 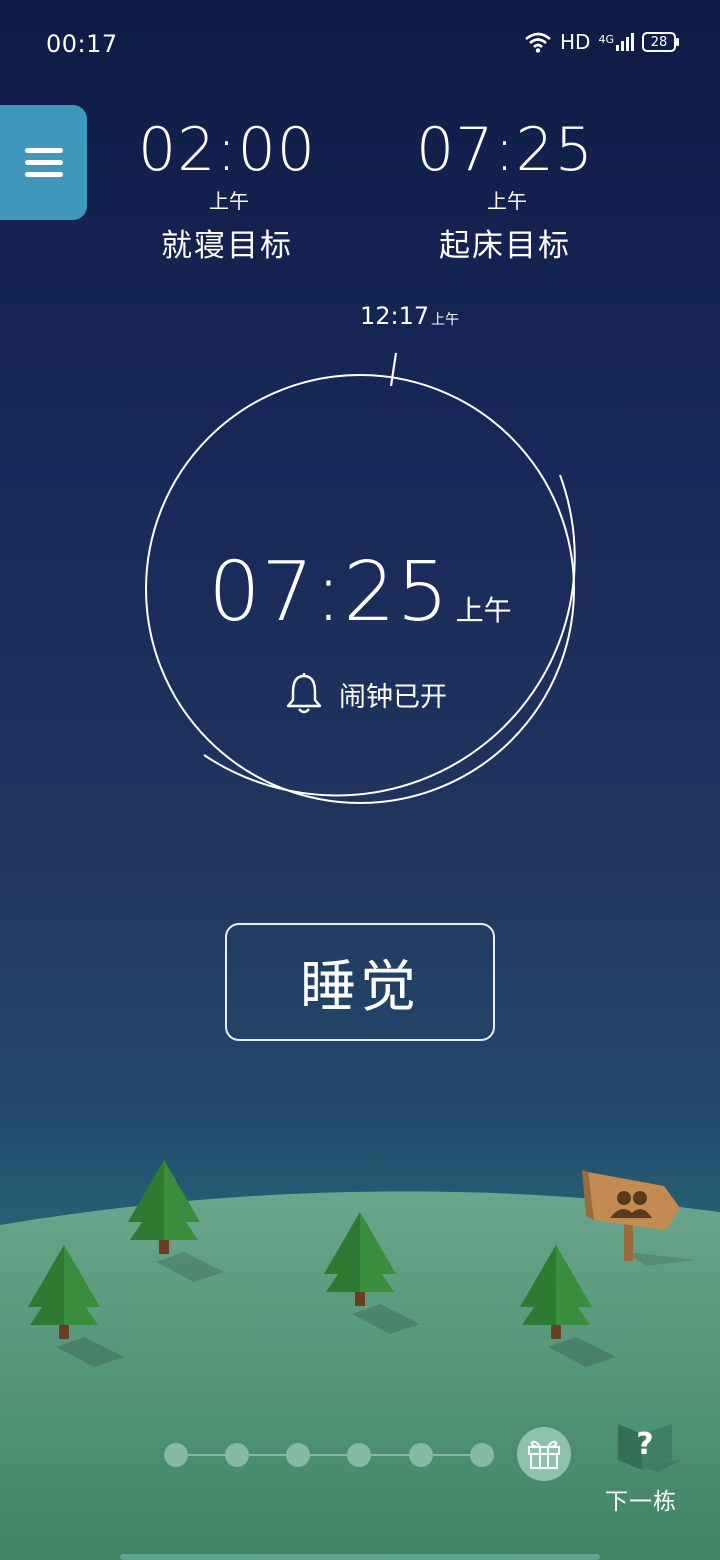 What do you see at coordinates (360, 982) in the screenshot?
I see `sleep-button: 睡觉` at bounding box center [360, 982].